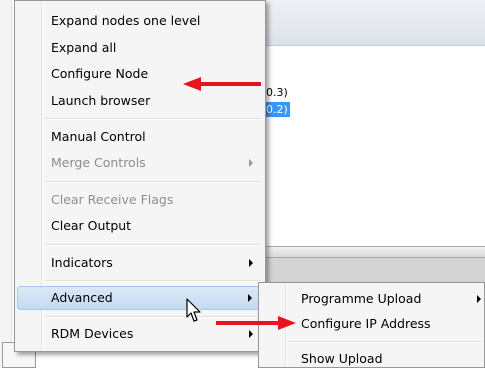  I want to click on menu-item-label: Configure Node, so click(100, 73).